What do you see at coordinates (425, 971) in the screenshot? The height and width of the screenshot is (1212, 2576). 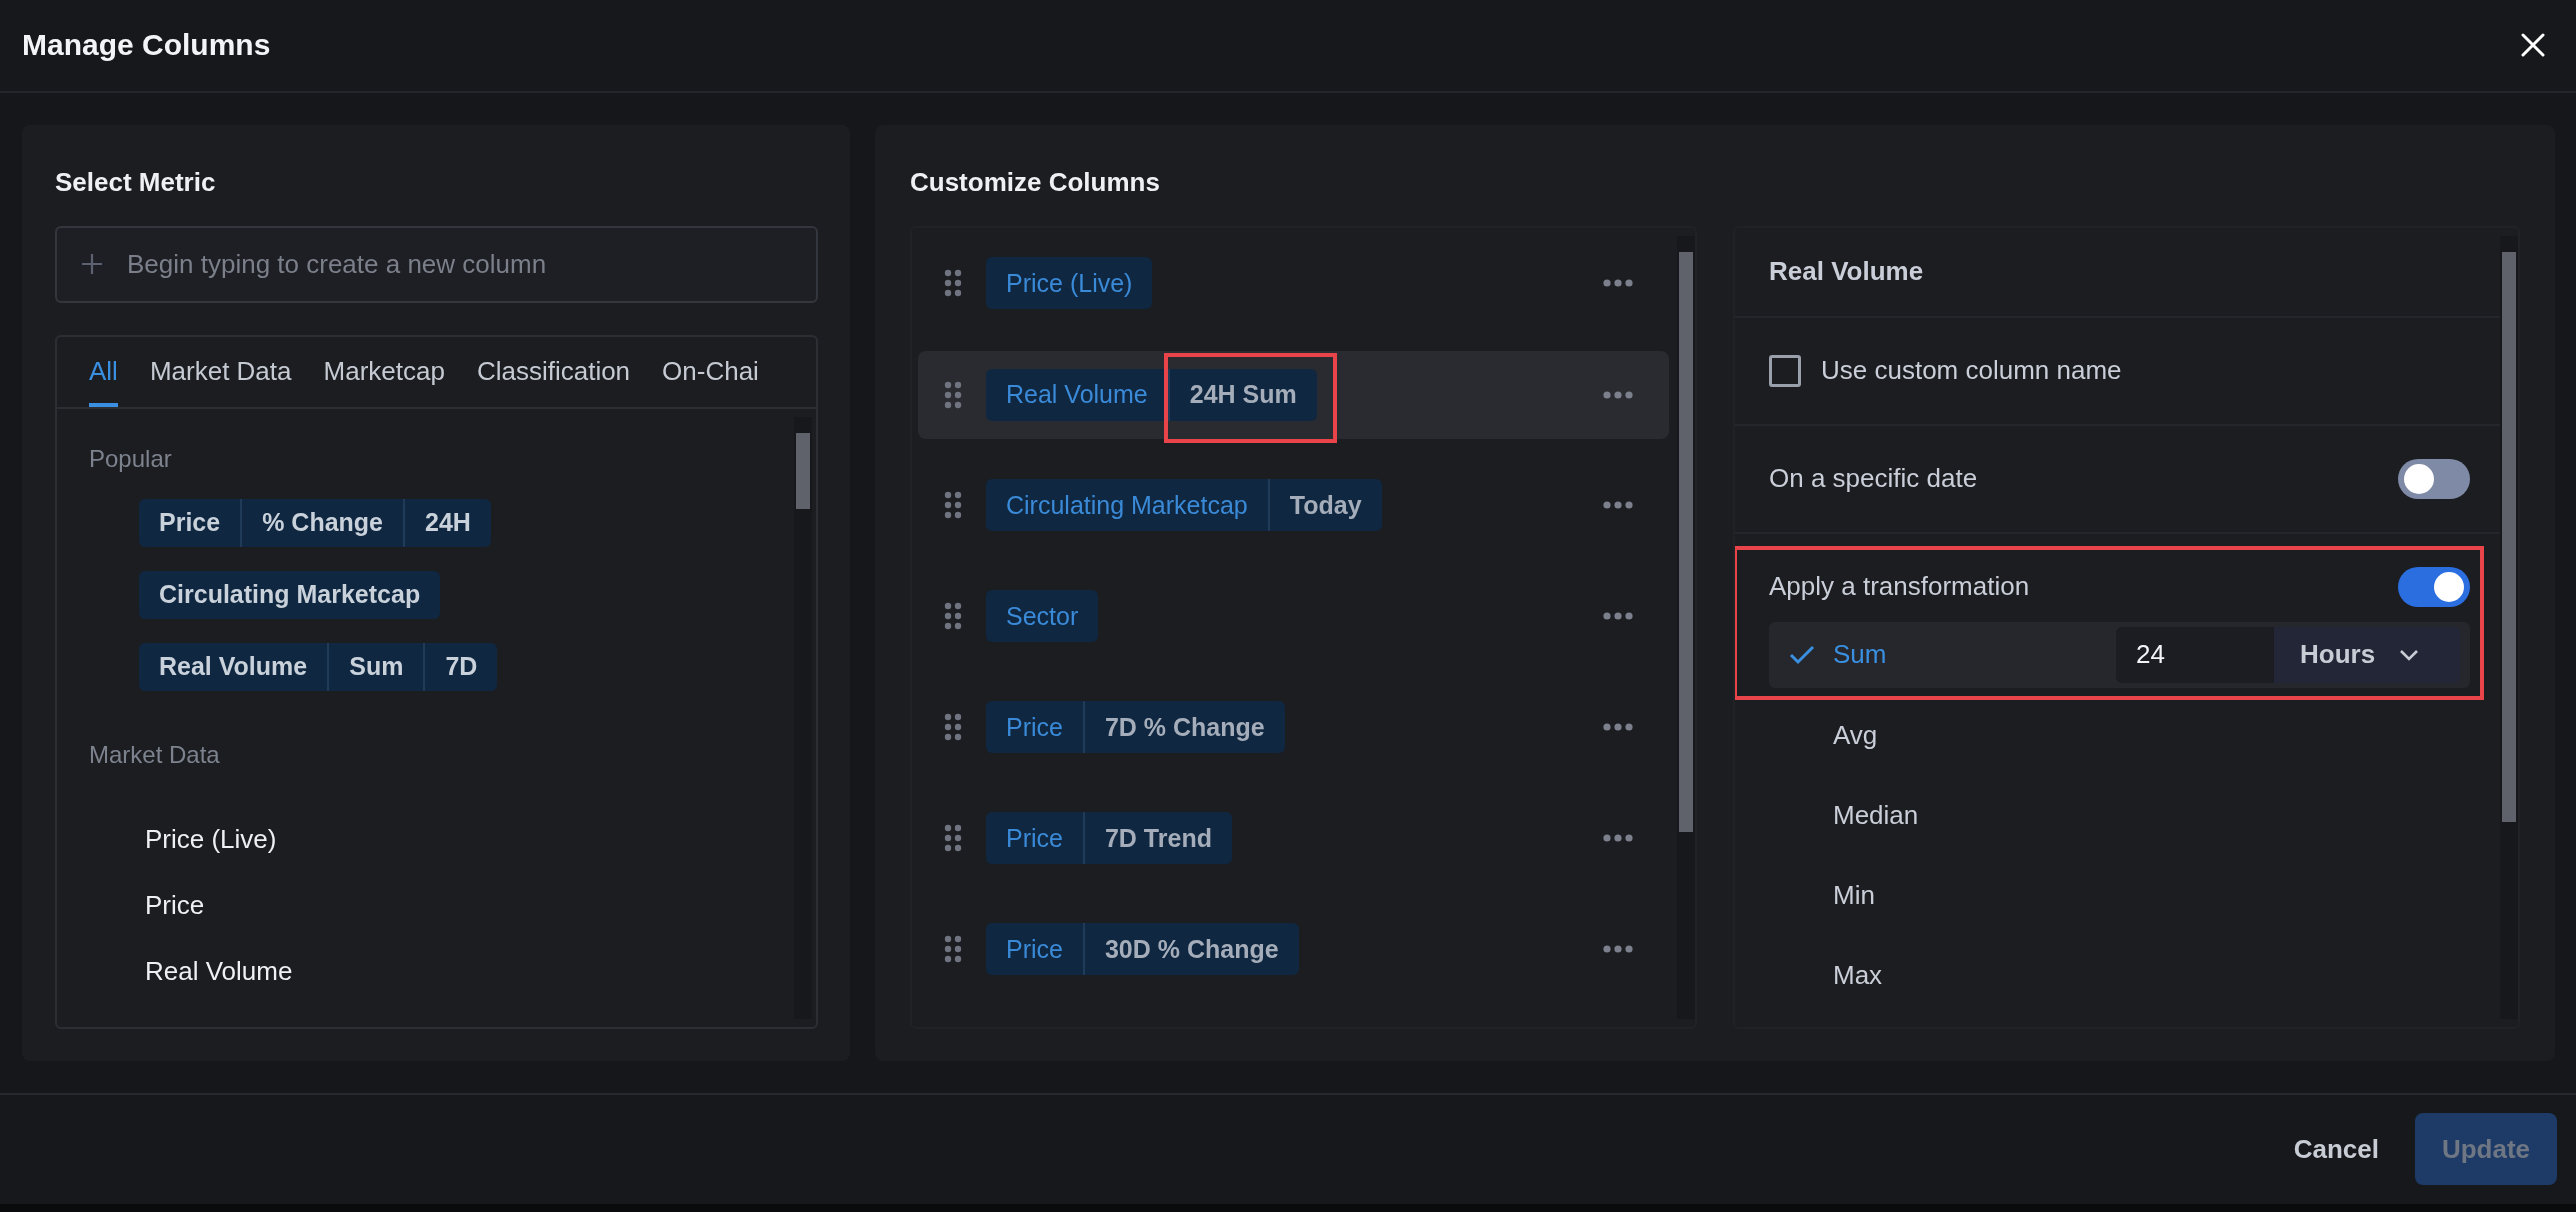 I see `metric-item: Real Volume` at bounding box center [425, 971].